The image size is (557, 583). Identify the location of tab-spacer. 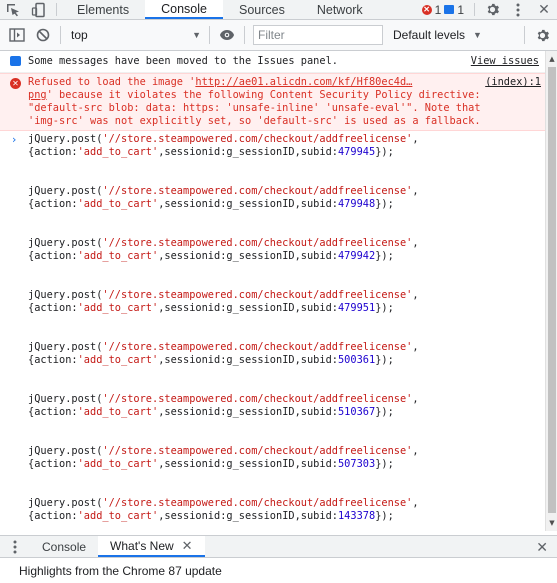
(397, 9).